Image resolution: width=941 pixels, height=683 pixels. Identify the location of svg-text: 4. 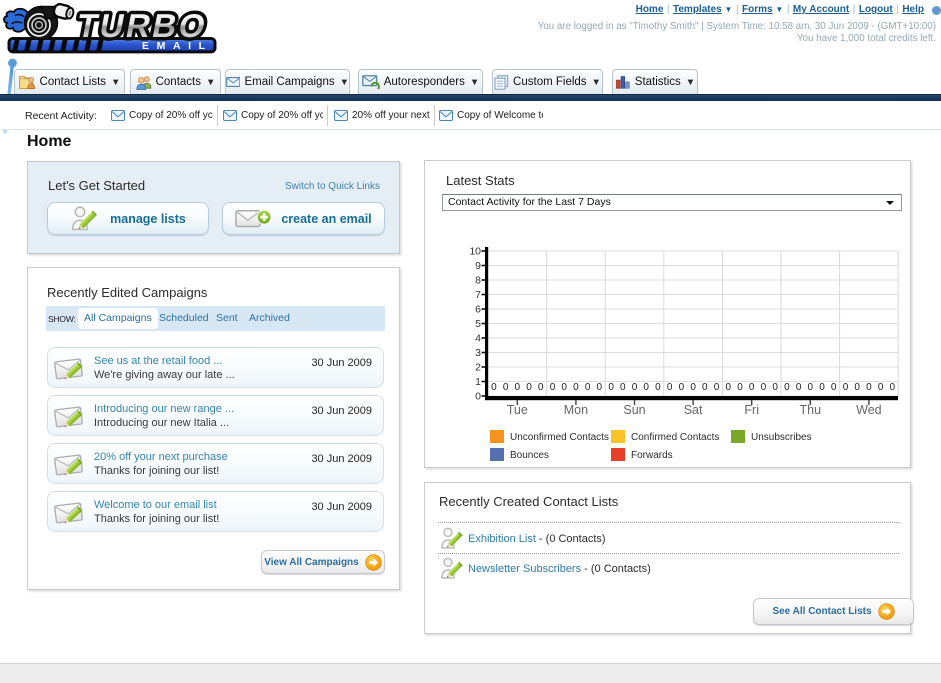
(478, 339).